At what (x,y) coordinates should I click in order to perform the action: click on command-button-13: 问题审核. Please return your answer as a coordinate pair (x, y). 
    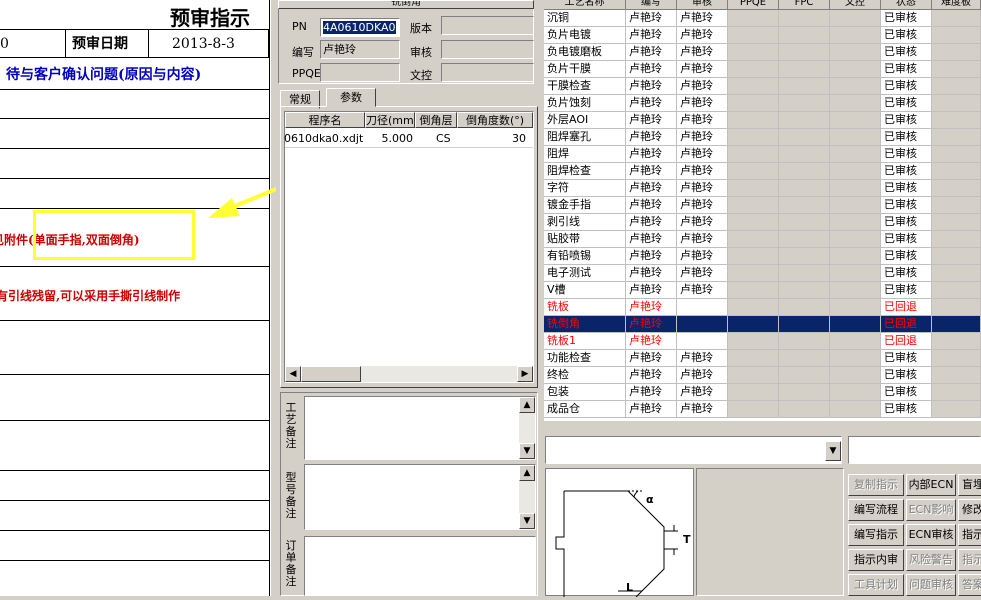
    Looking at the image, I should click on (931, 585).